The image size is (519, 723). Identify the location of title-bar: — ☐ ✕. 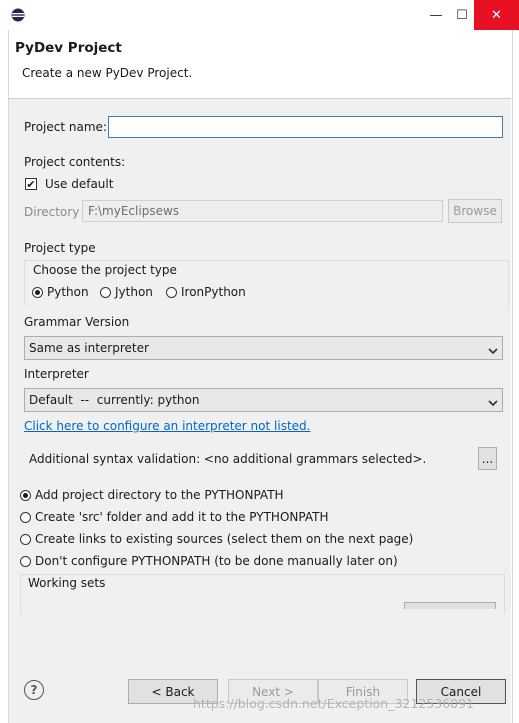
(259, 15).